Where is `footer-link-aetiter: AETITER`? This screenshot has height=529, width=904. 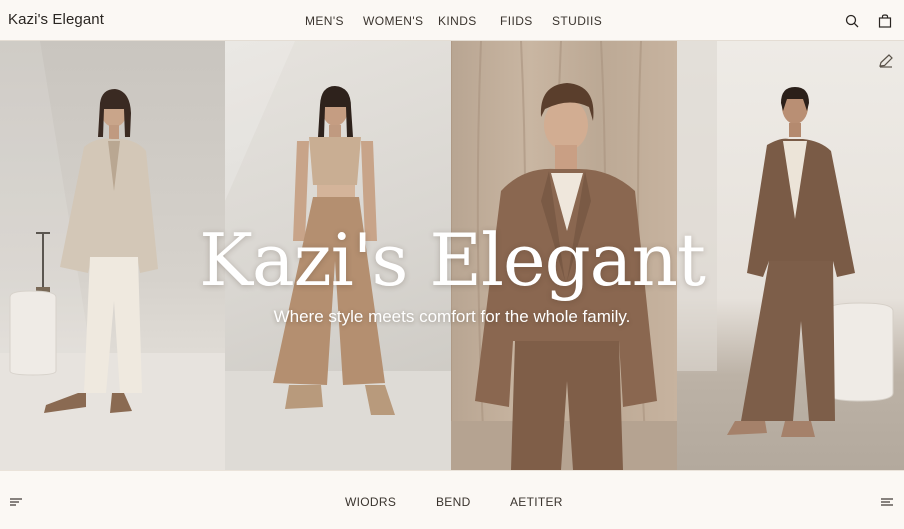 footer-link-aetiter: AETITER is located at coordinates (536, 502).